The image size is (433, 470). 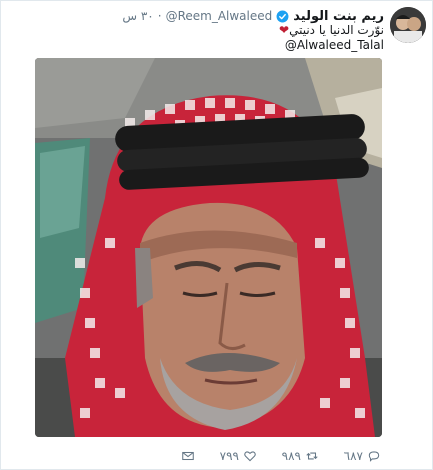 I want to click on tweet-text: نوّرت الدنيا يا دنيتي❤, so click(x=331, y=30).